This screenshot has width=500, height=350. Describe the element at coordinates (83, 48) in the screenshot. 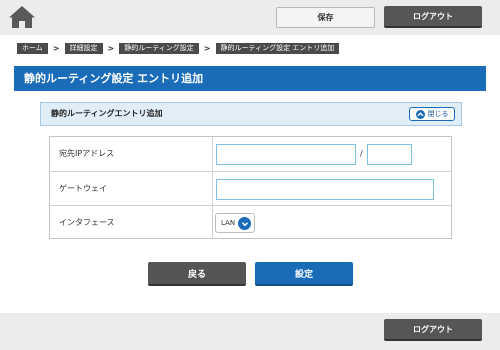

I see `breadcrumb-item-advanced: 詳細設定` at that location.